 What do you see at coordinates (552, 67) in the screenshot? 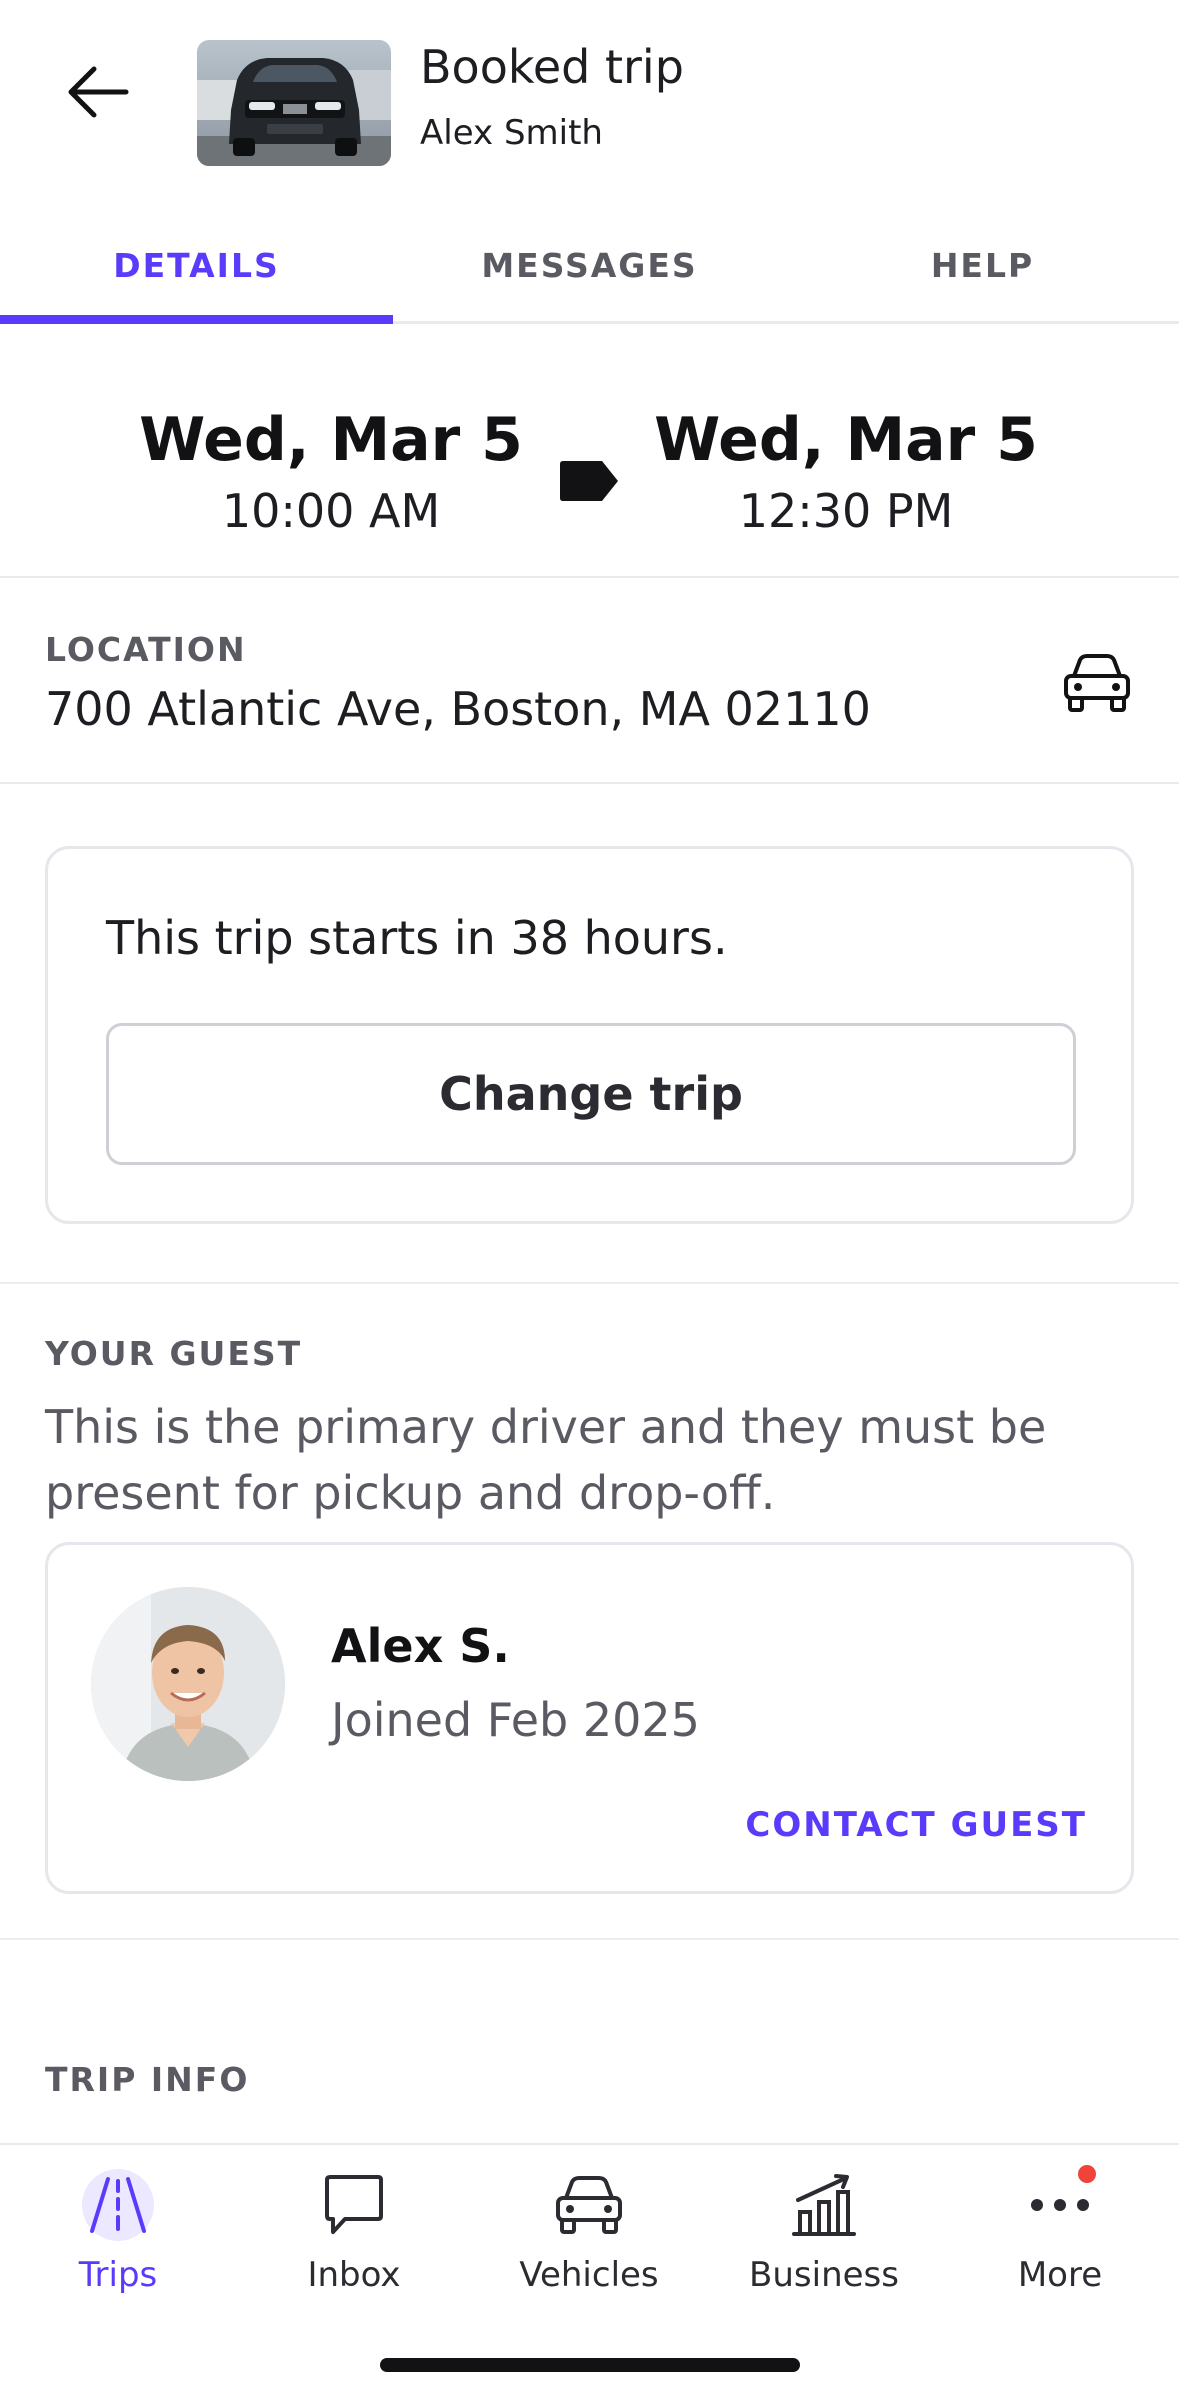
I see `header-title: Booked trip` at bounding box center [552, 67].